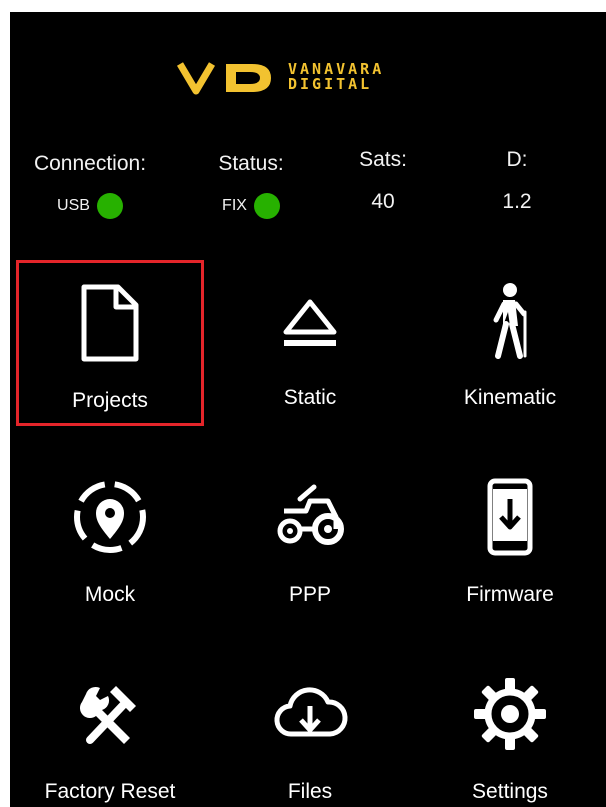 The image size is (606, 807). I want to click on location-pin-dashed-circle-icon, so click(110, 517).